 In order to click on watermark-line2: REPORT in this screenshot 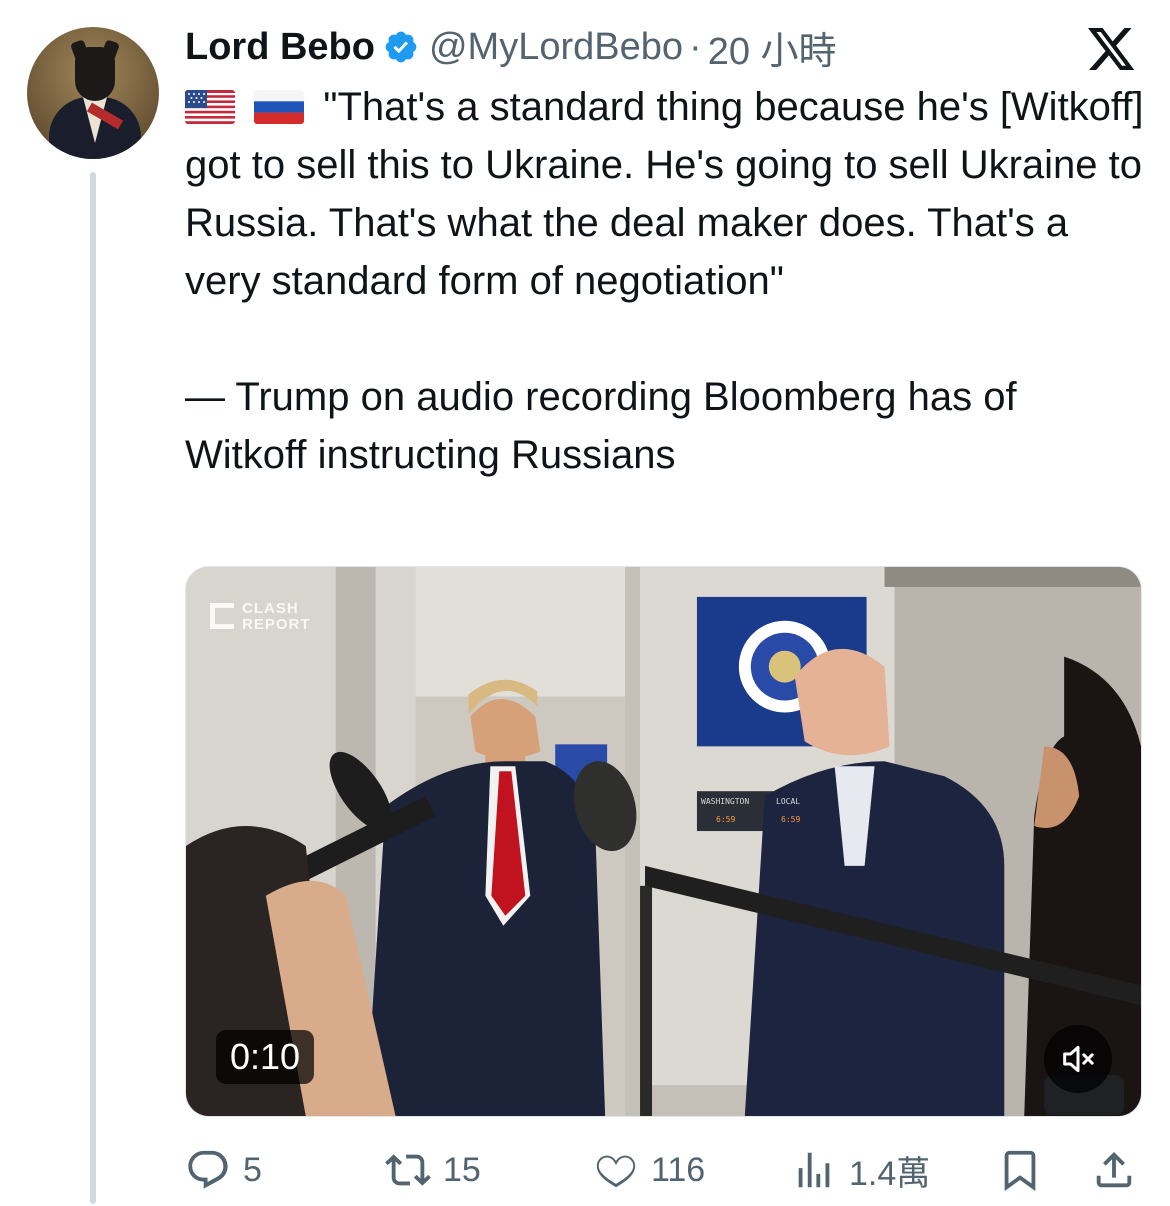, I will do `click(276, 624)`.